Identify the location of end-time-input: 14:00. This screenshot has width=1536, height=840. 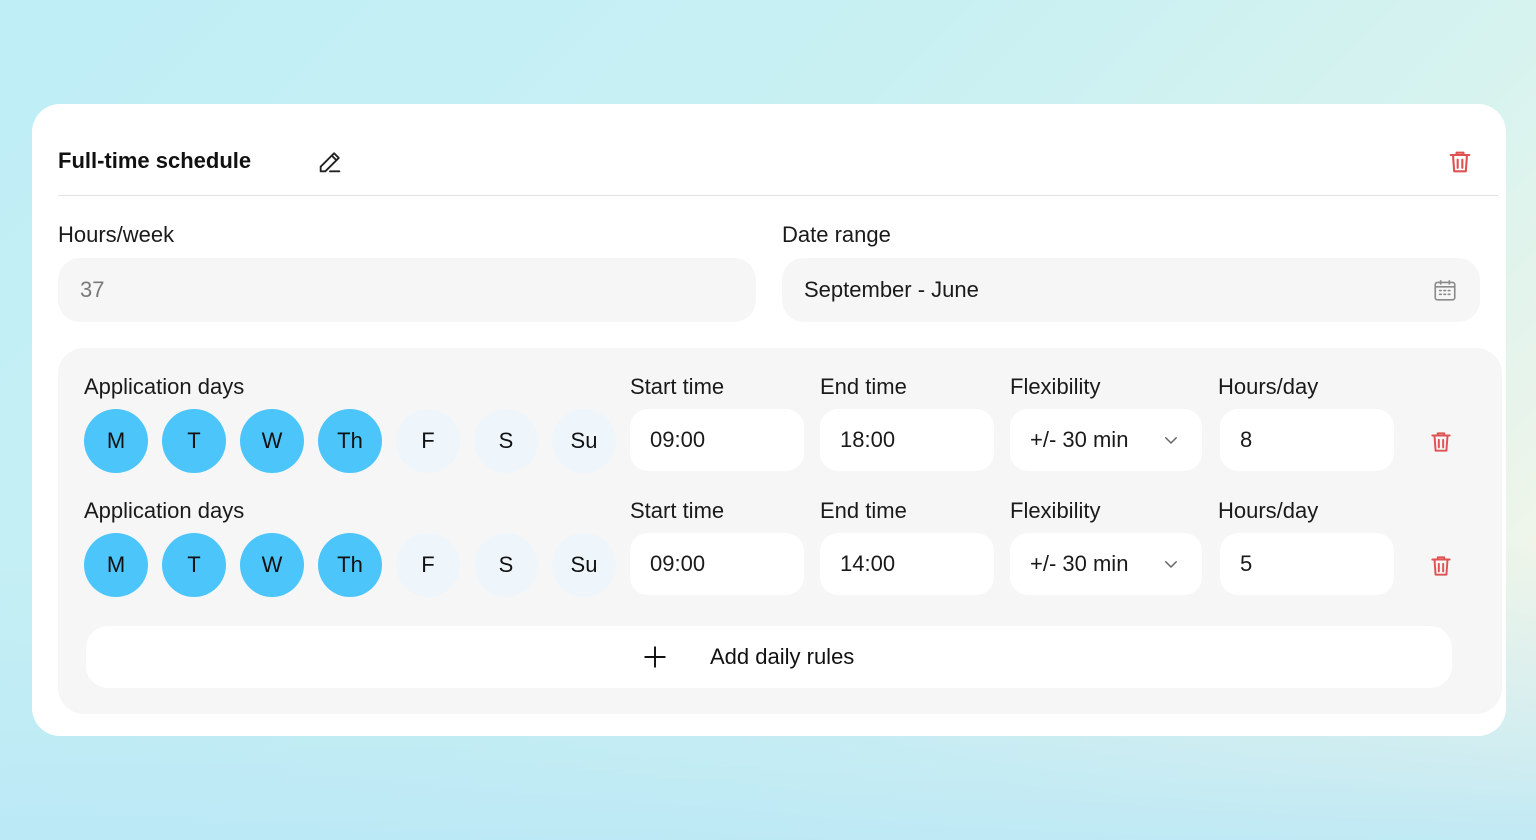
(907, 564).